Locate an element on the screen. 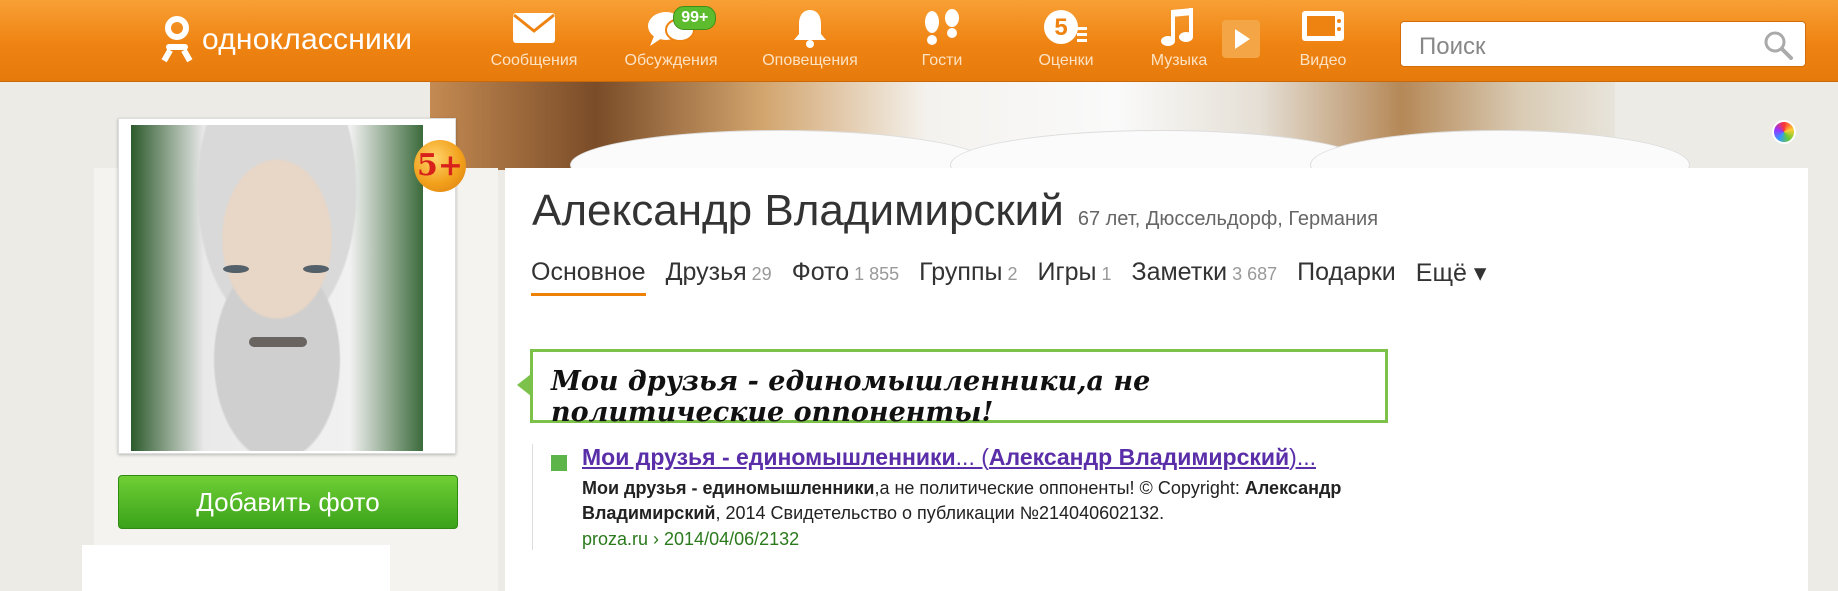  notification-badge: 99+ is located at coordinates (695, 18).